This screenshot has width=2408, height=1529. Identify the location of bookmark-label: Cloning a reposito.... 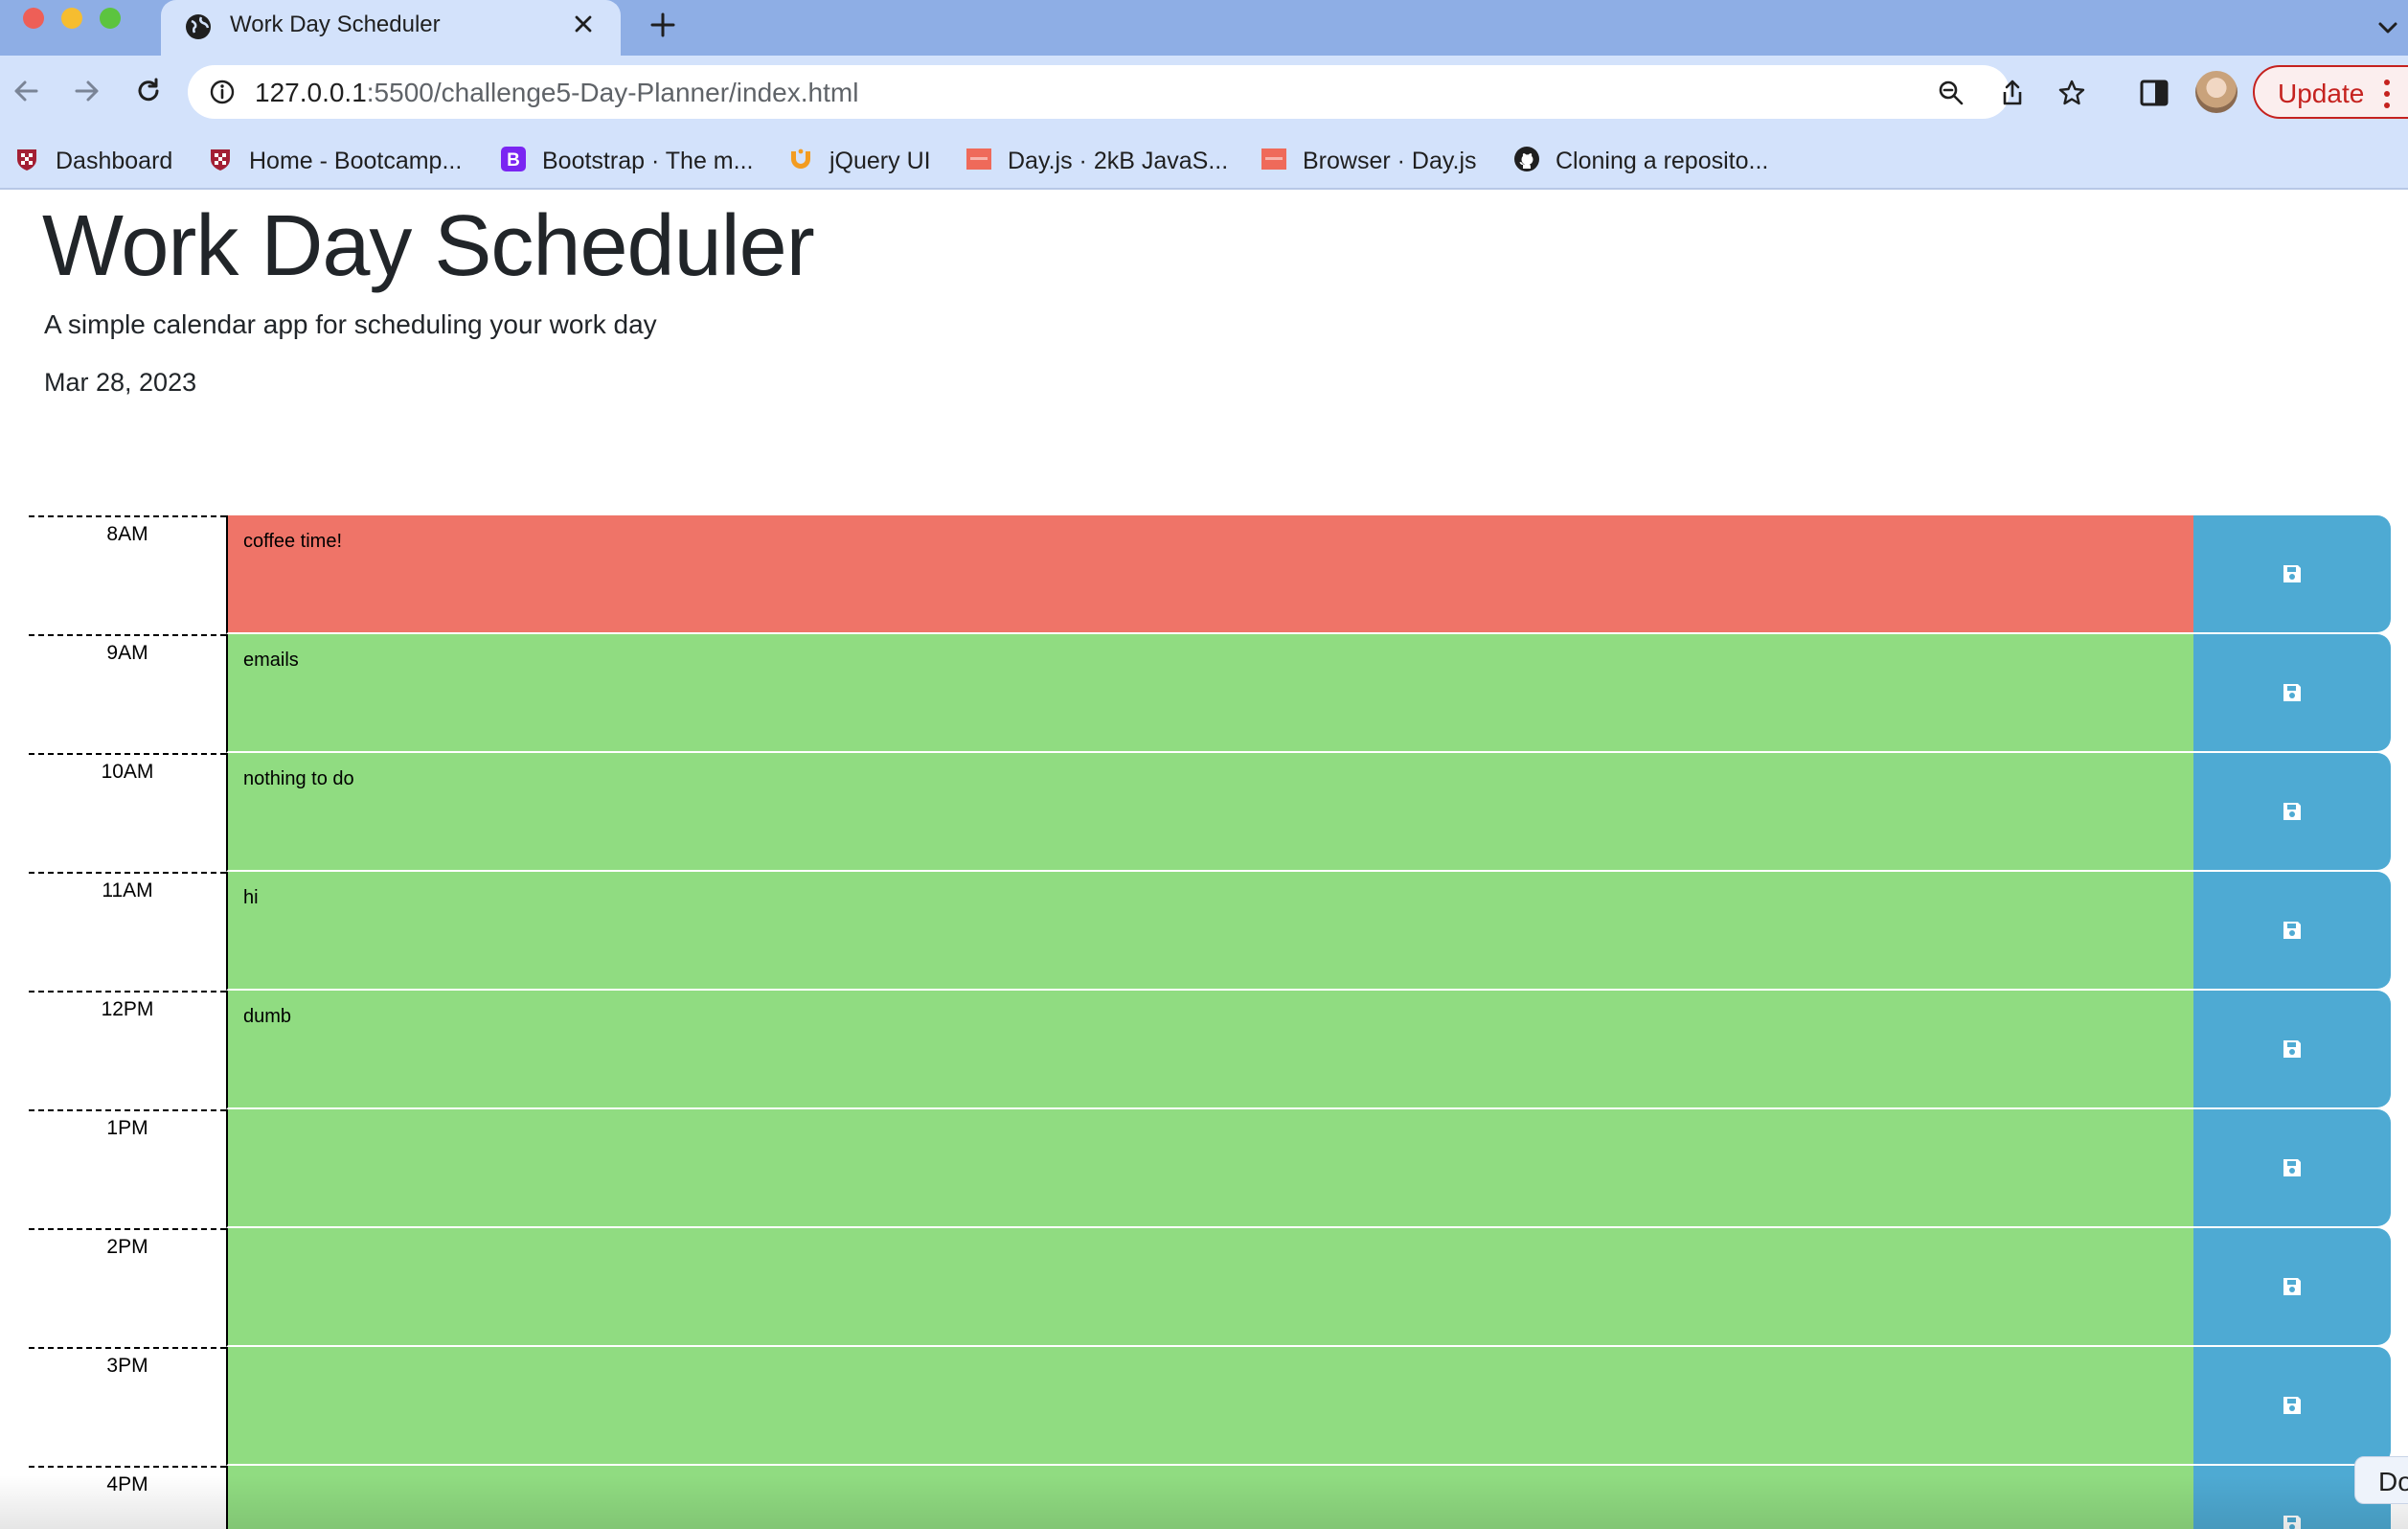
(1662, 161).